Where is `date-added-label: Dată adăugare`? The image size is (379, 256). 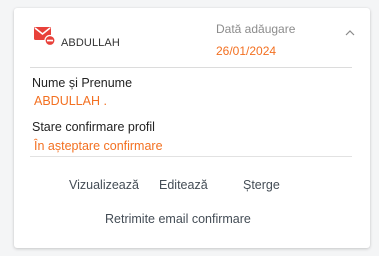 date-added-label: Dată adăugare is located at coordinates (256, 29).